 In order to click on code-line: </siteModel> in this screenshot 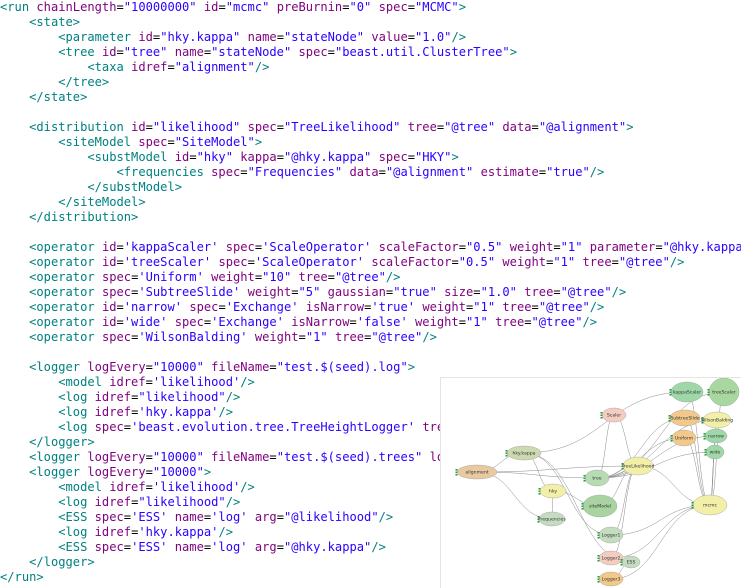, I will do `click(370, 202)`.